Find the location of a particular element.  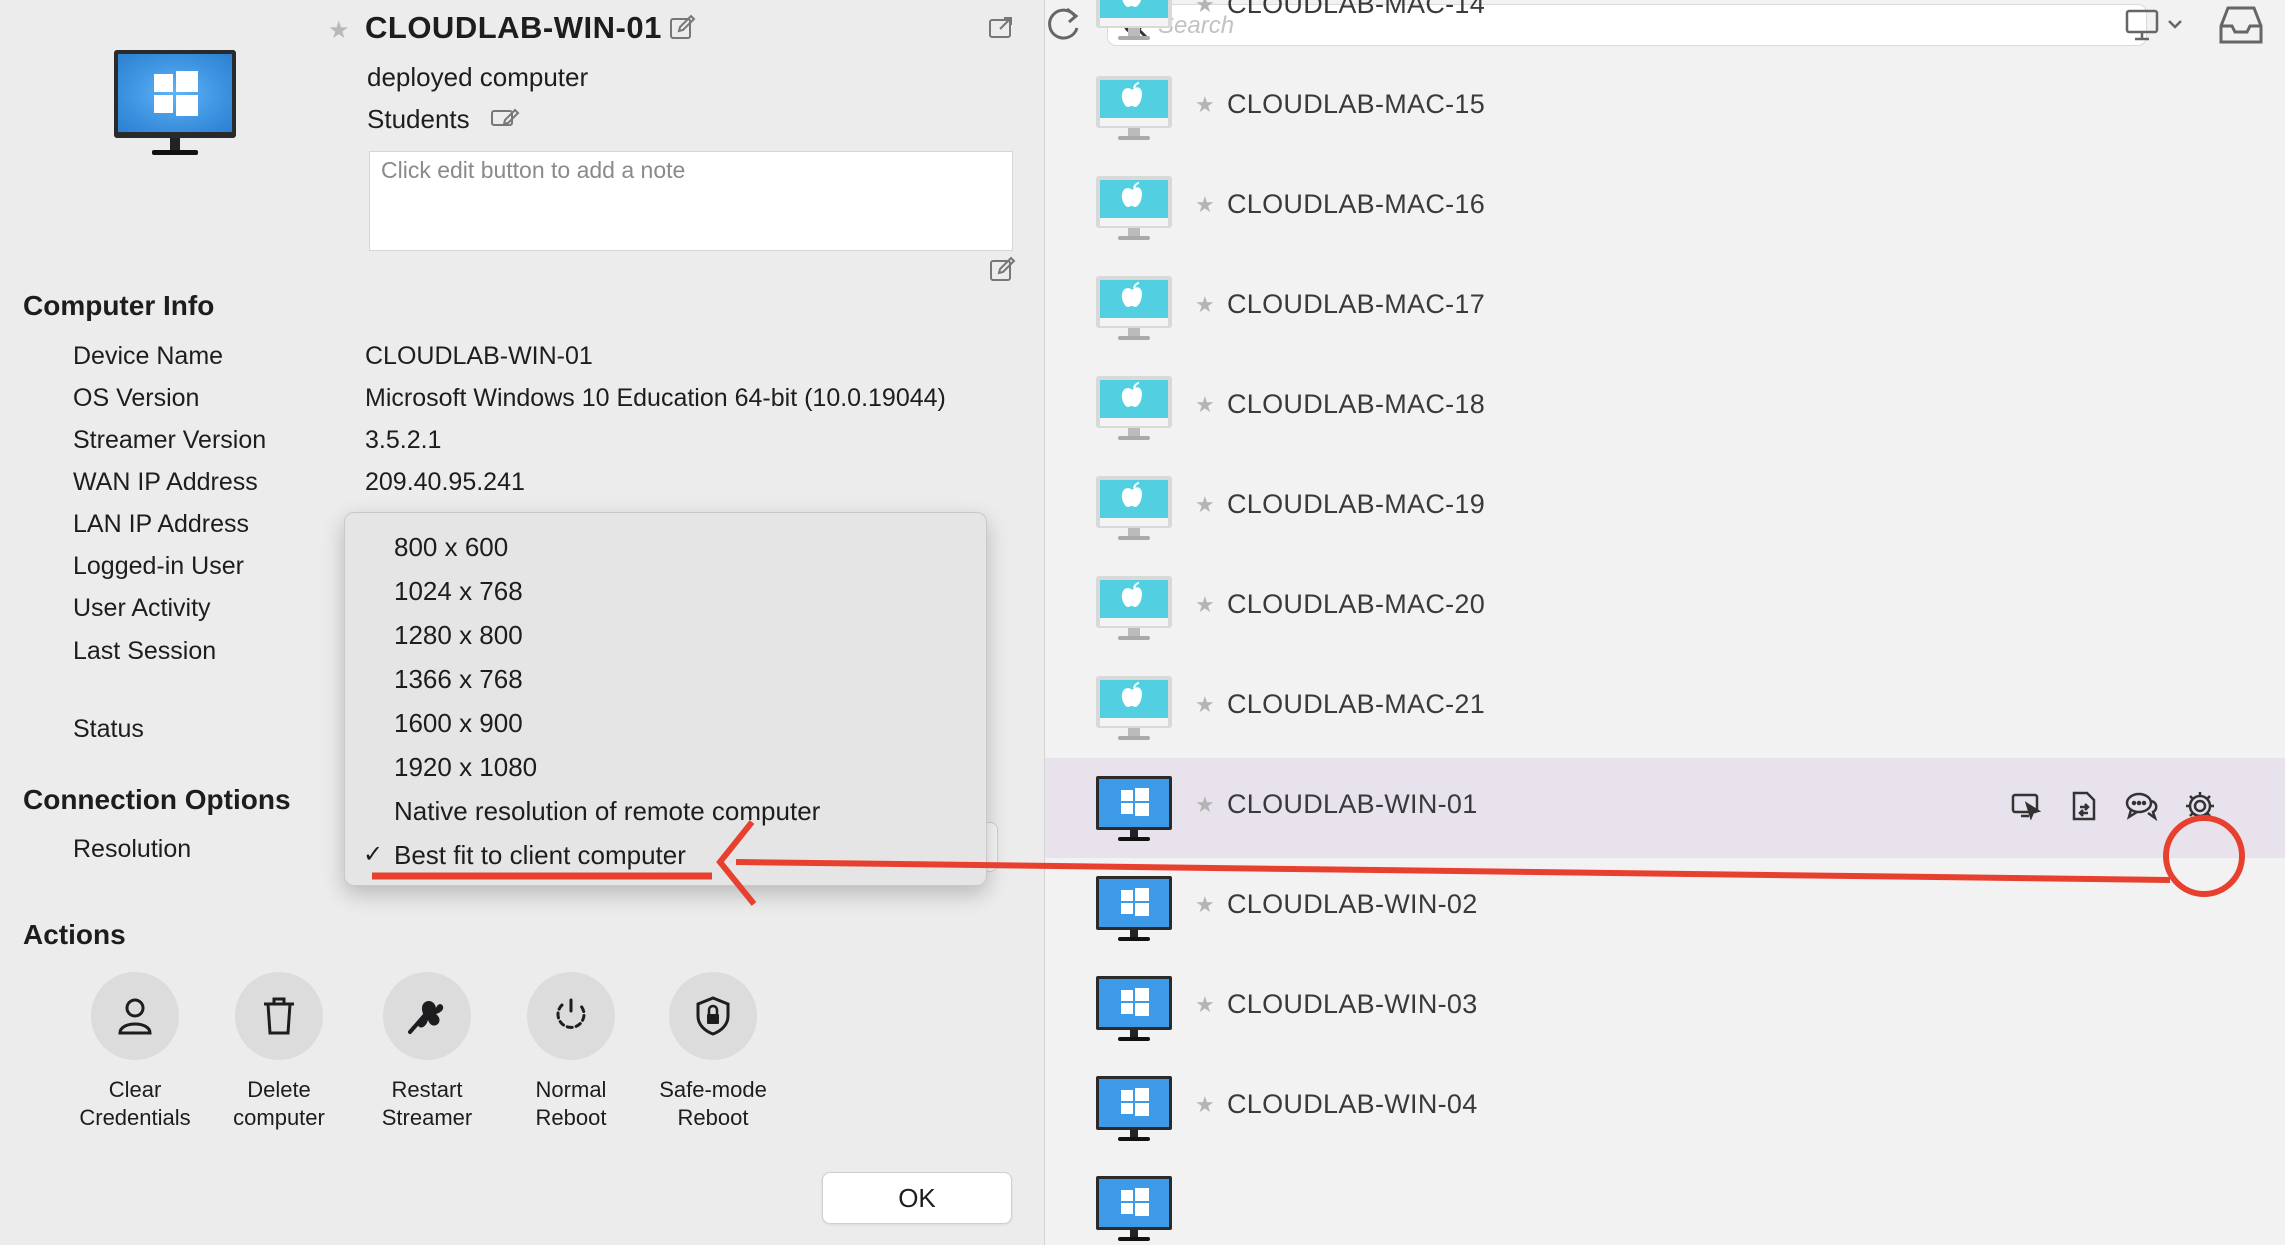

computer-name: CLOUDLAB-WIN-02 is located at coordinates (1352, 904).